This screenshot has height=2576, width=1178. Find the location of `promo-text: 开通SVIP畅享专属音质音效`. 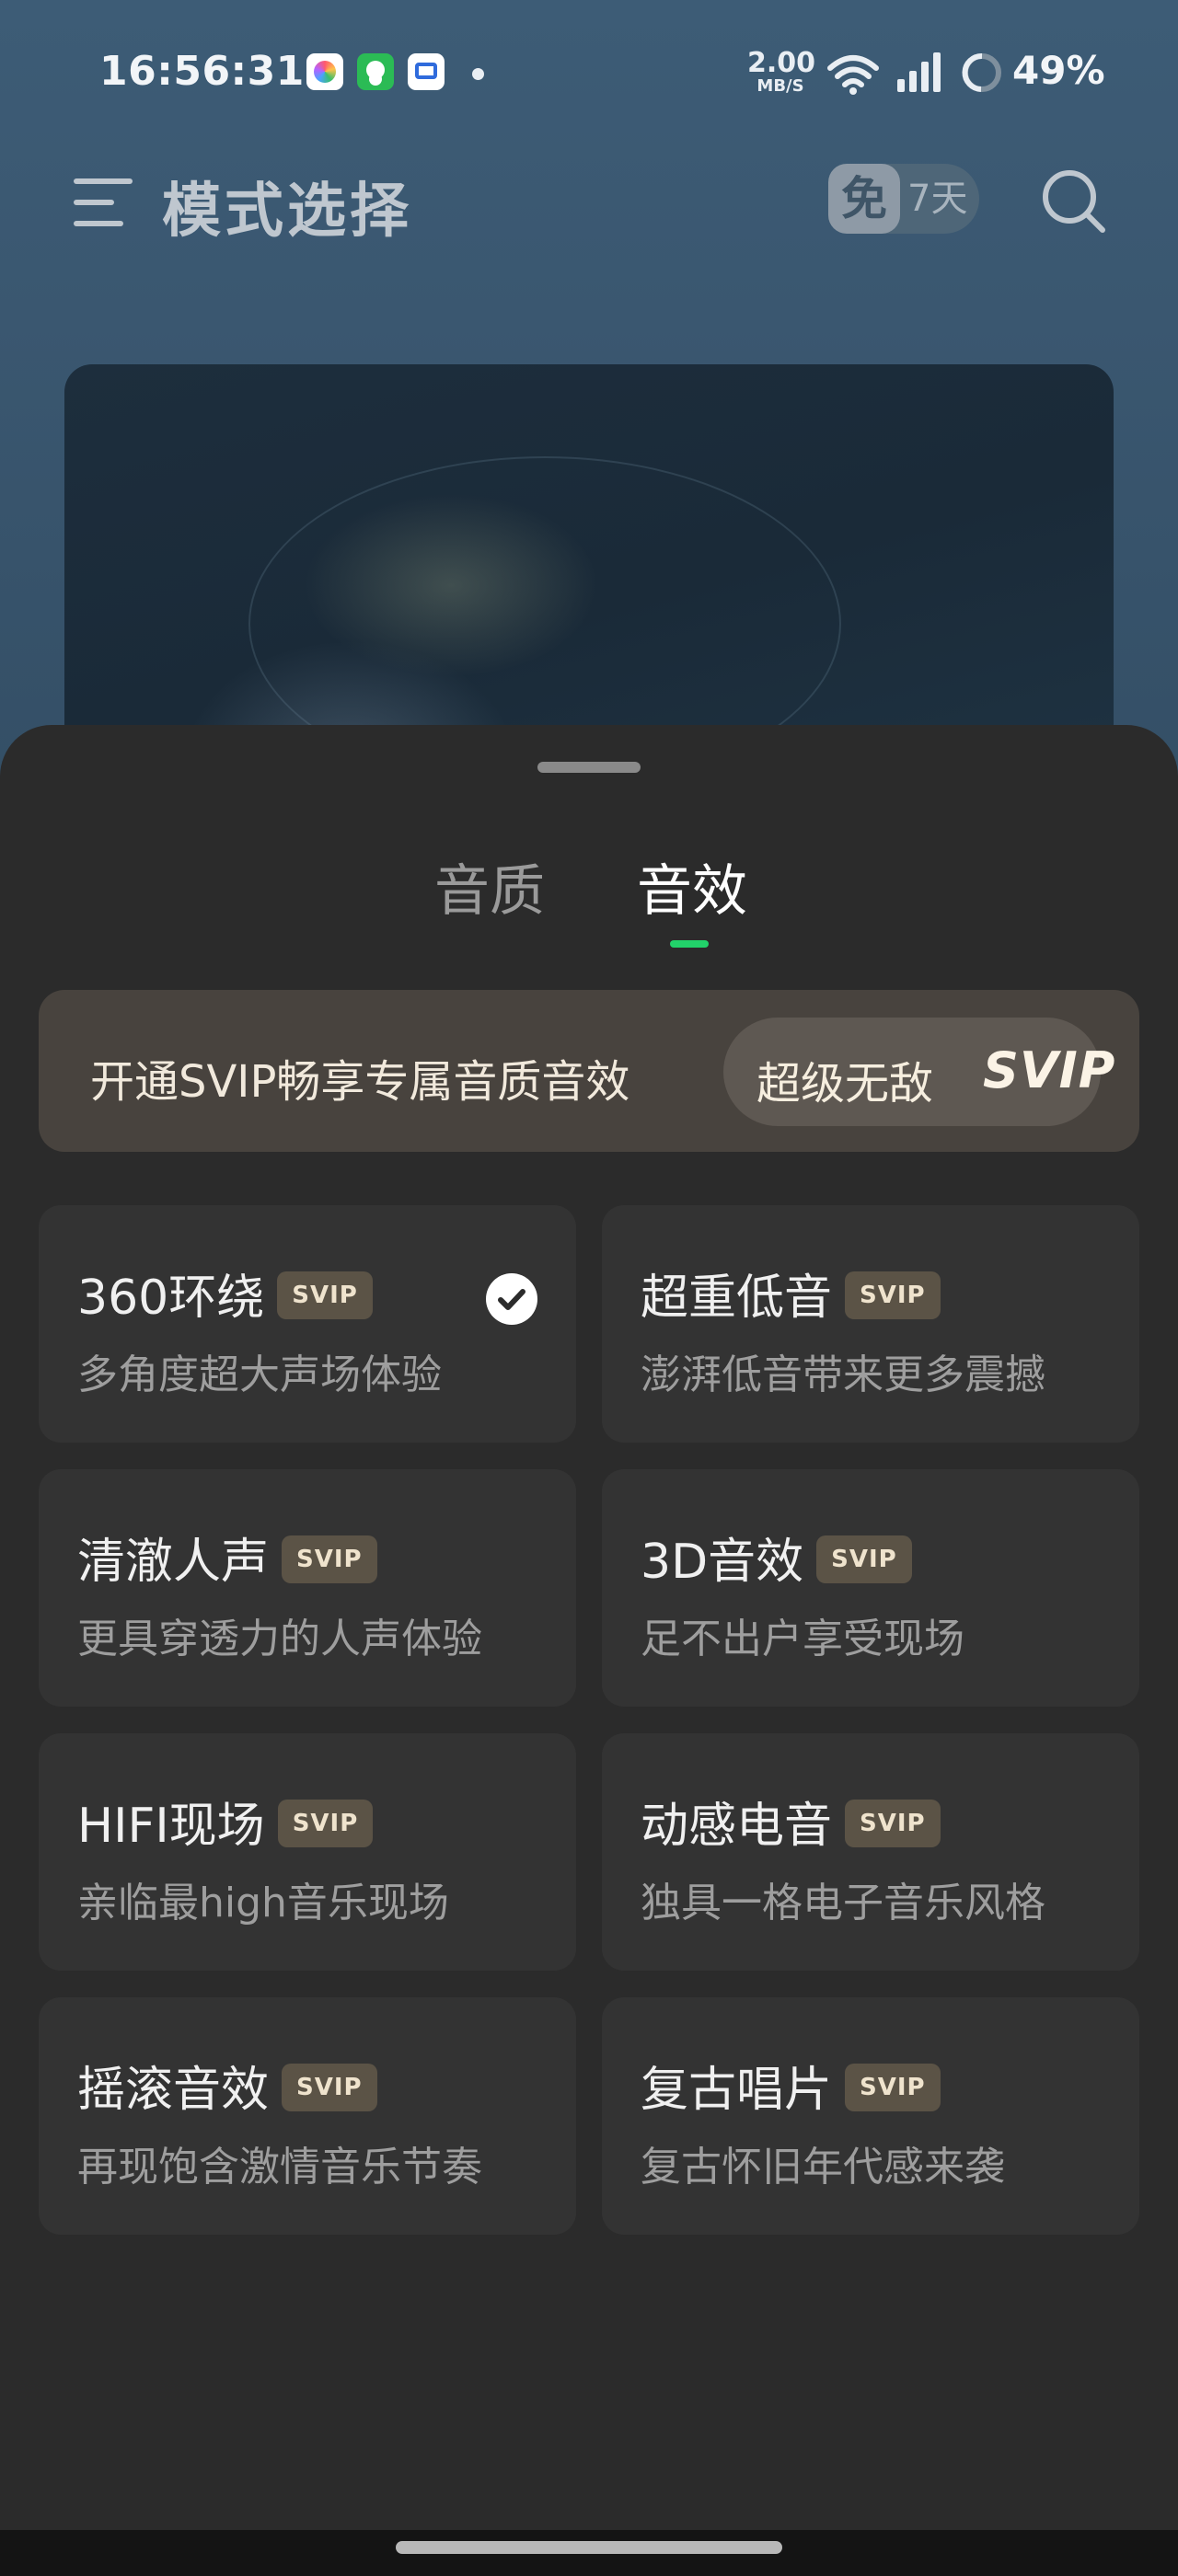

promo-text: 开通SVIP畅享专属音质音效 is located at coordinates (360, 1082).